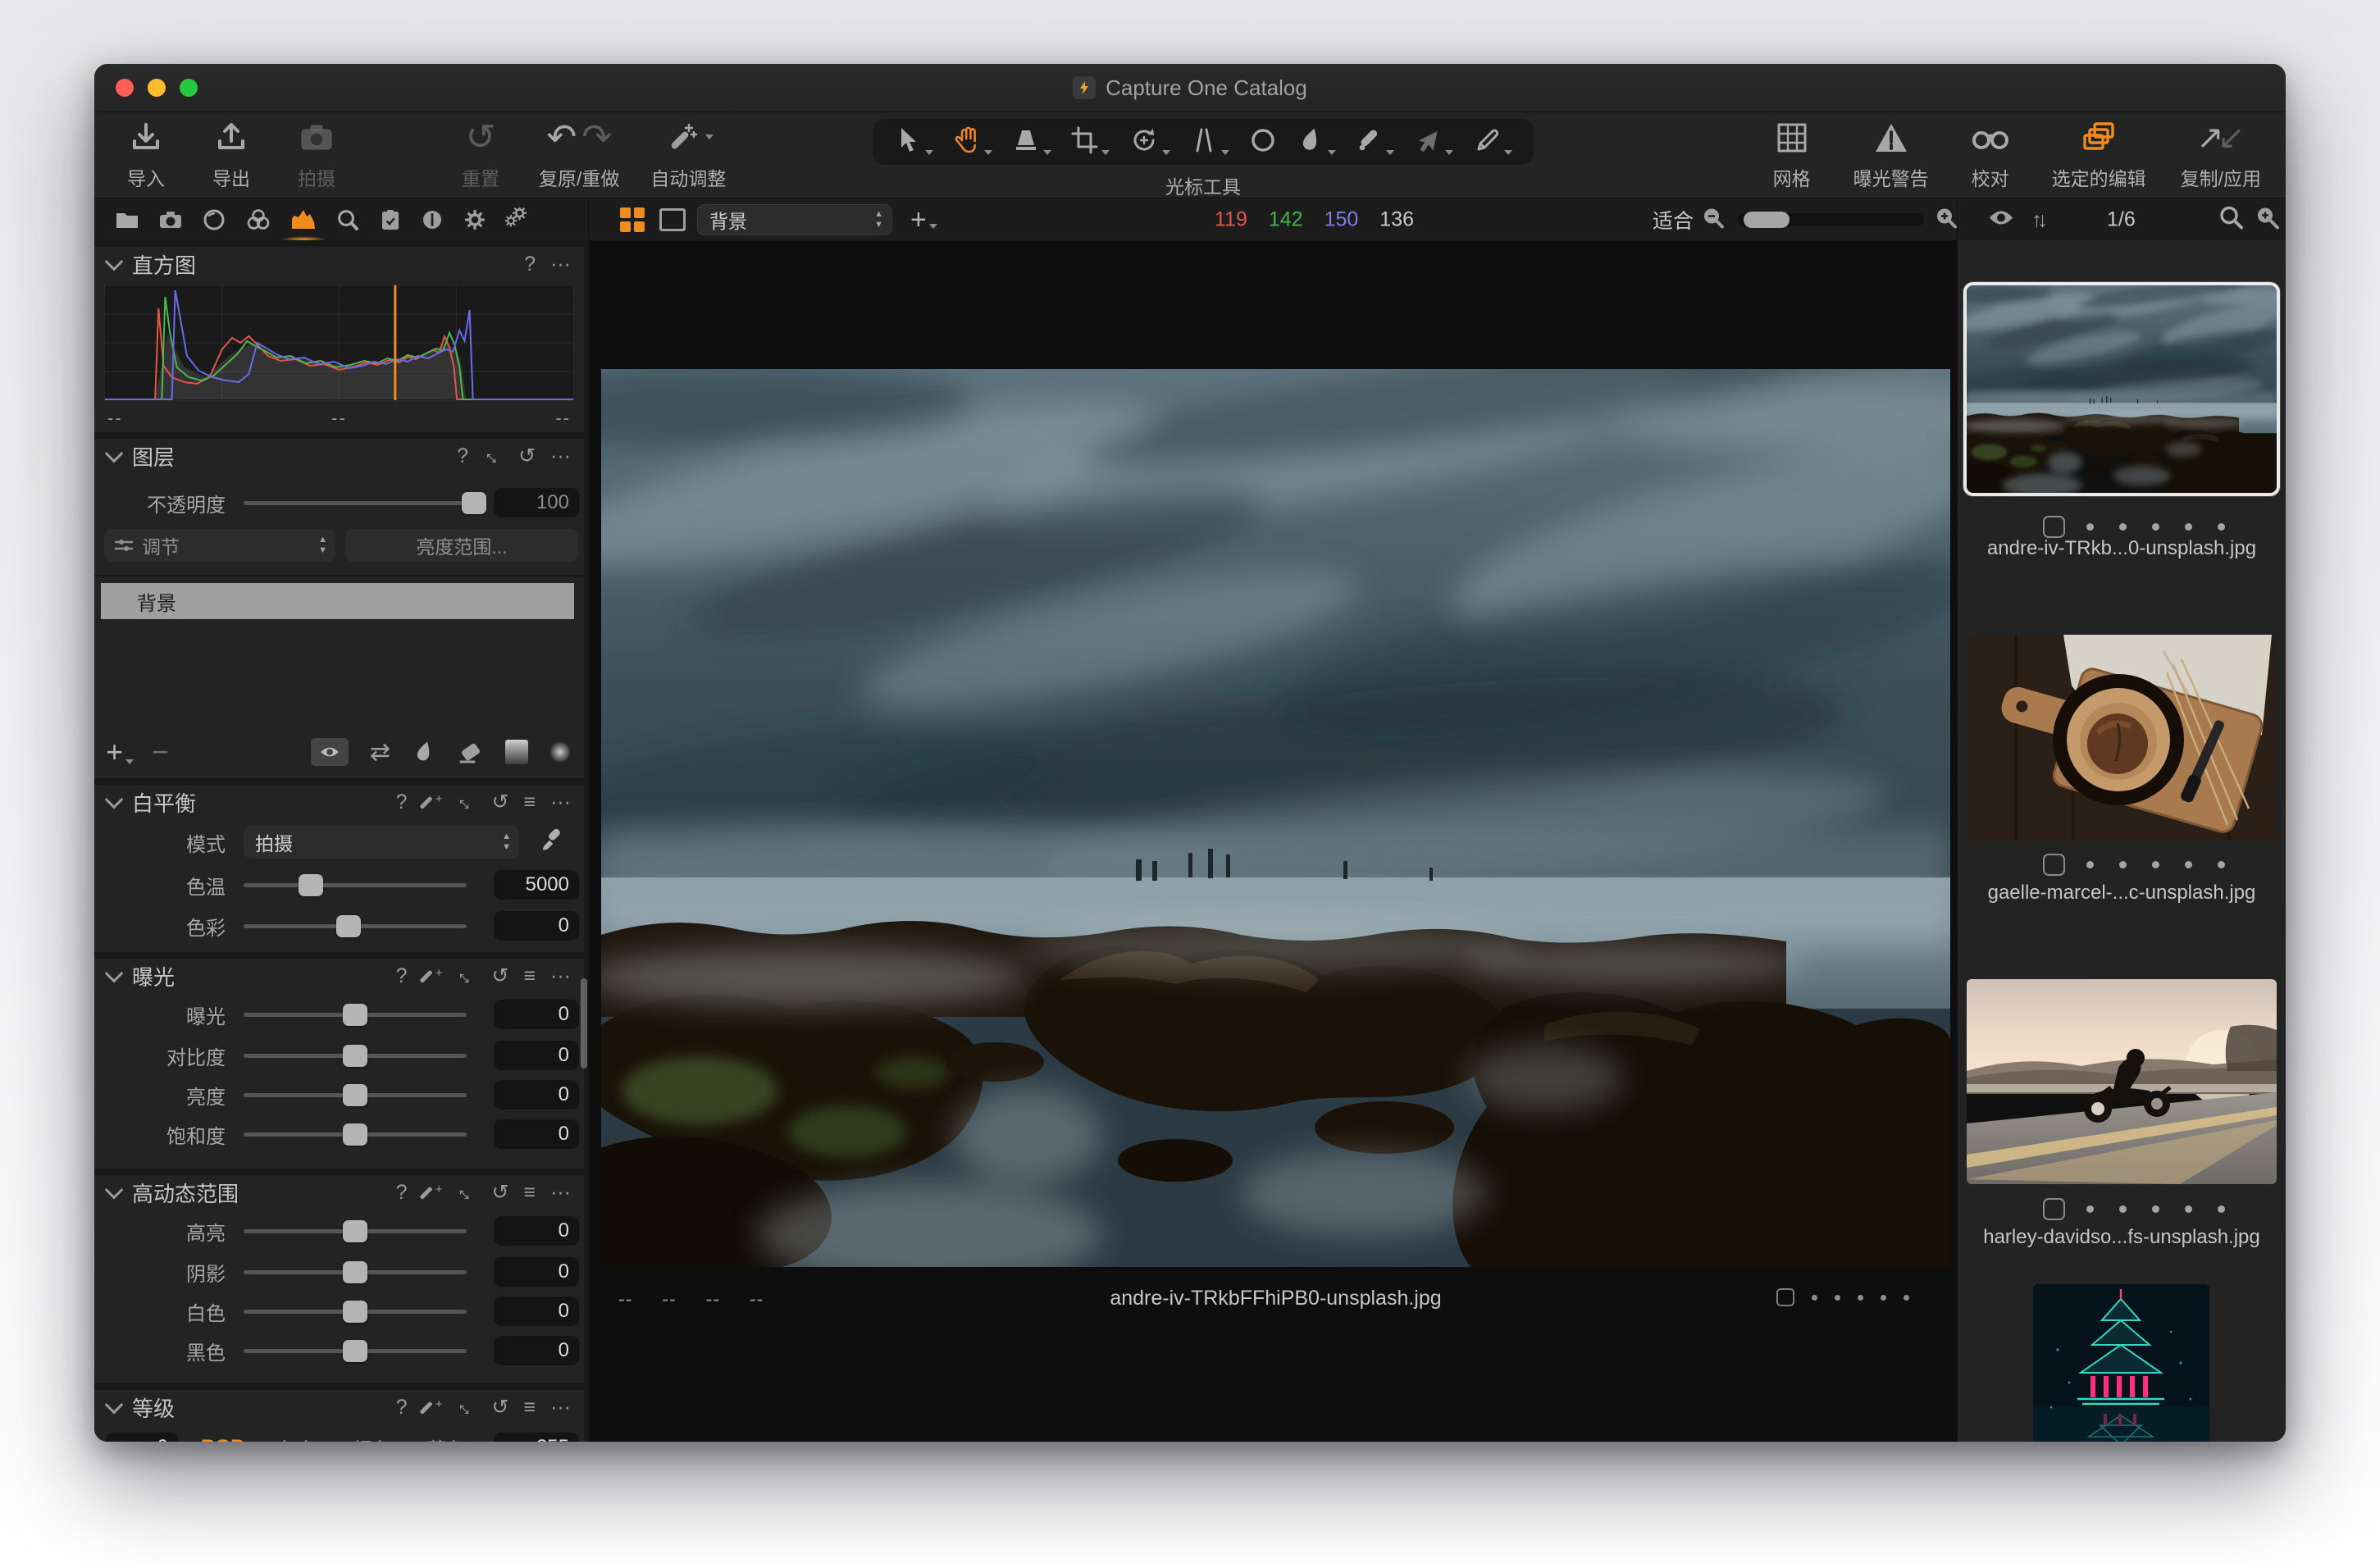 The image size is (2380, 1563). I want to click on auto-adjust-button: 自动调整, so click(688, 155).